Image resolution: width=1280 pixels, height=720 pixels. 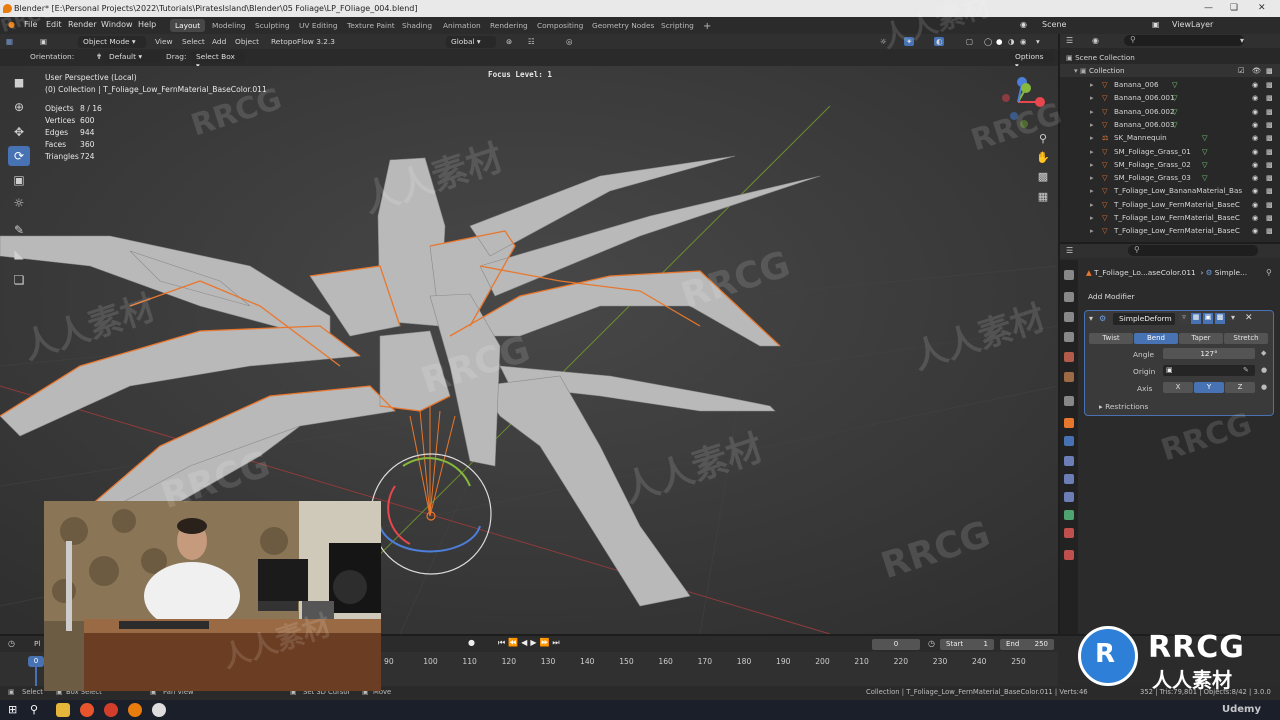 I want to click on material-shading-icon: ◑, so click(x=1011, y=41).